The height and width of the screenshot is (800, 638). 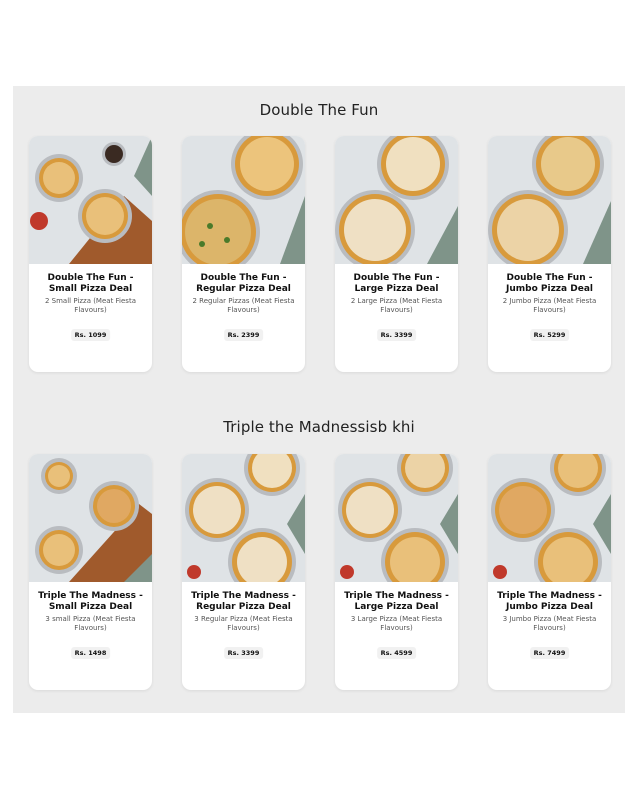 I want to click on deal-name: Double The Fun - Jumbo Pizza Deal, so click(x=549, y=283).